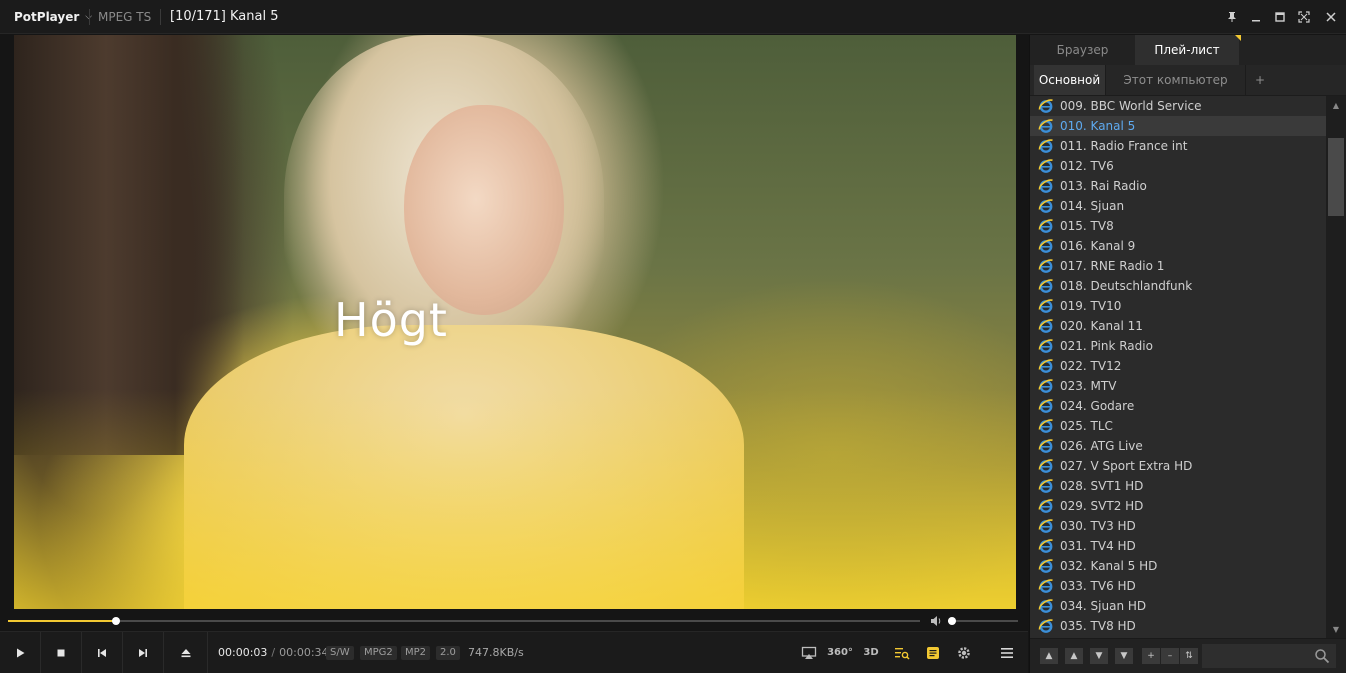  I want to click on playlist-item: 034. Sjuan HD, so click(1178, 606).